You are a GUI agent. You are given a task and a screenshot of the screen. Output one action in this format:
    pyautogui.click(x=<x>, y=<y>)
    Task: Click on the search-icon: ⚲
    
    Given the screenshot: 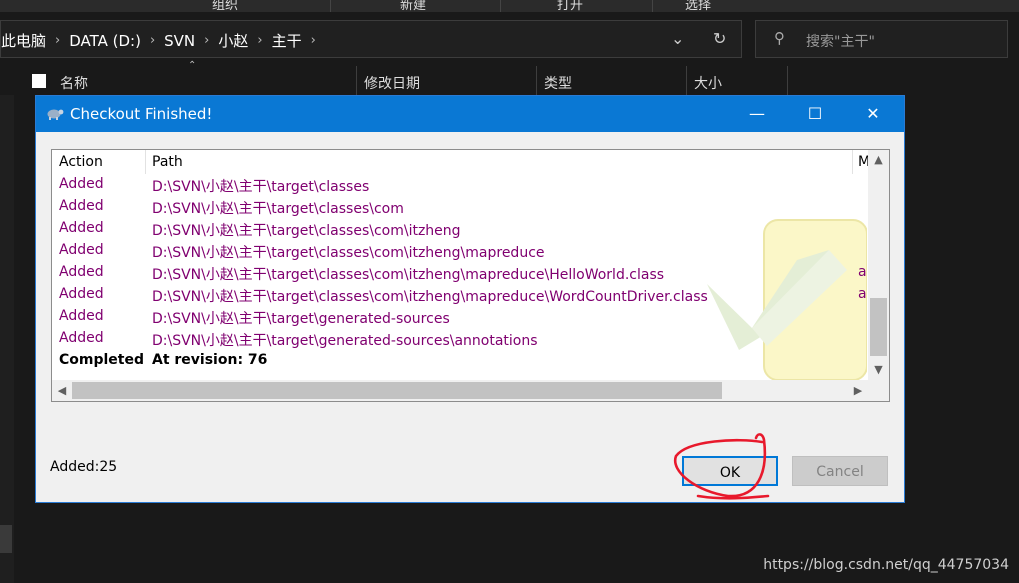 What is the action you would take?
    pyautogui.click(x=779, y=38)
    